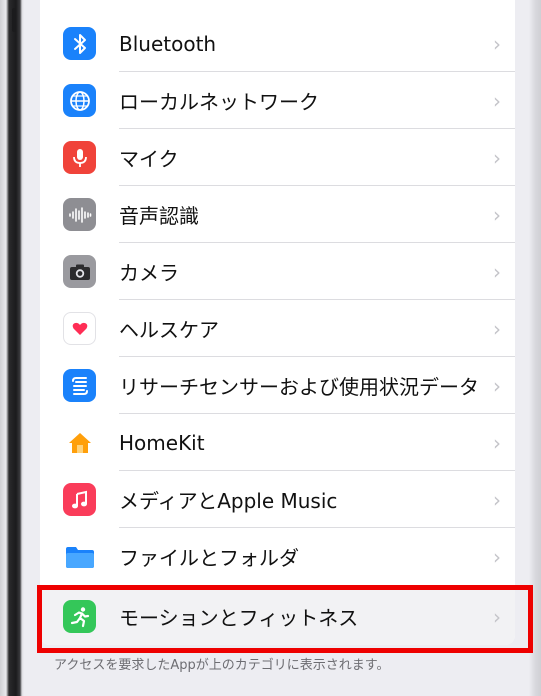 The image size is (541, 696). Describe the element at coordinates (79, 328) in the screenshot. I see `heart-icon` at that location.